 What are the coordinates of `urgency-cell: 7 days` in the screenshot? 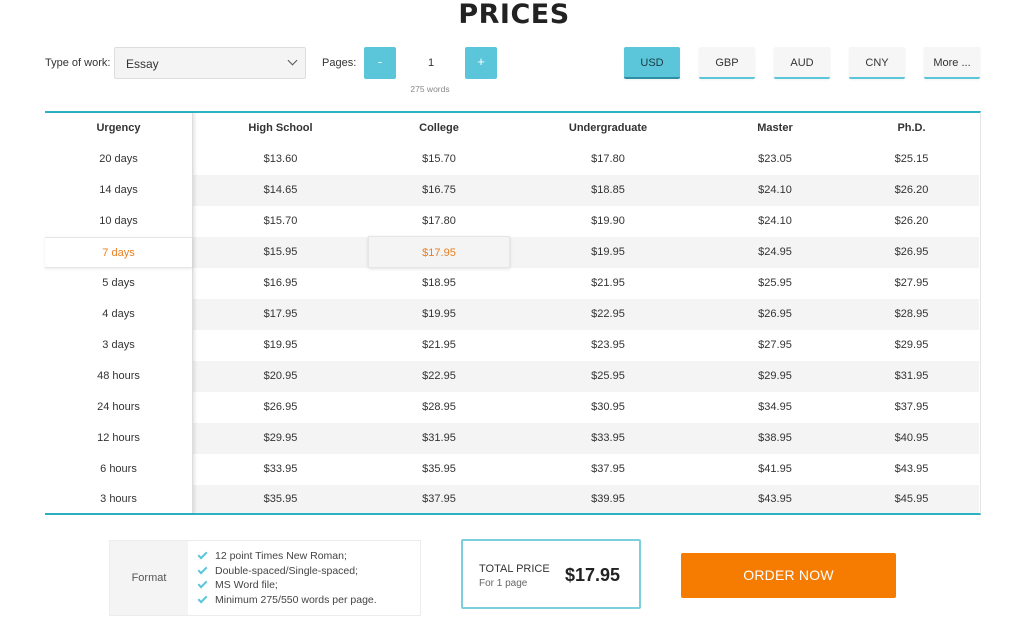 It's located at (118, 252).